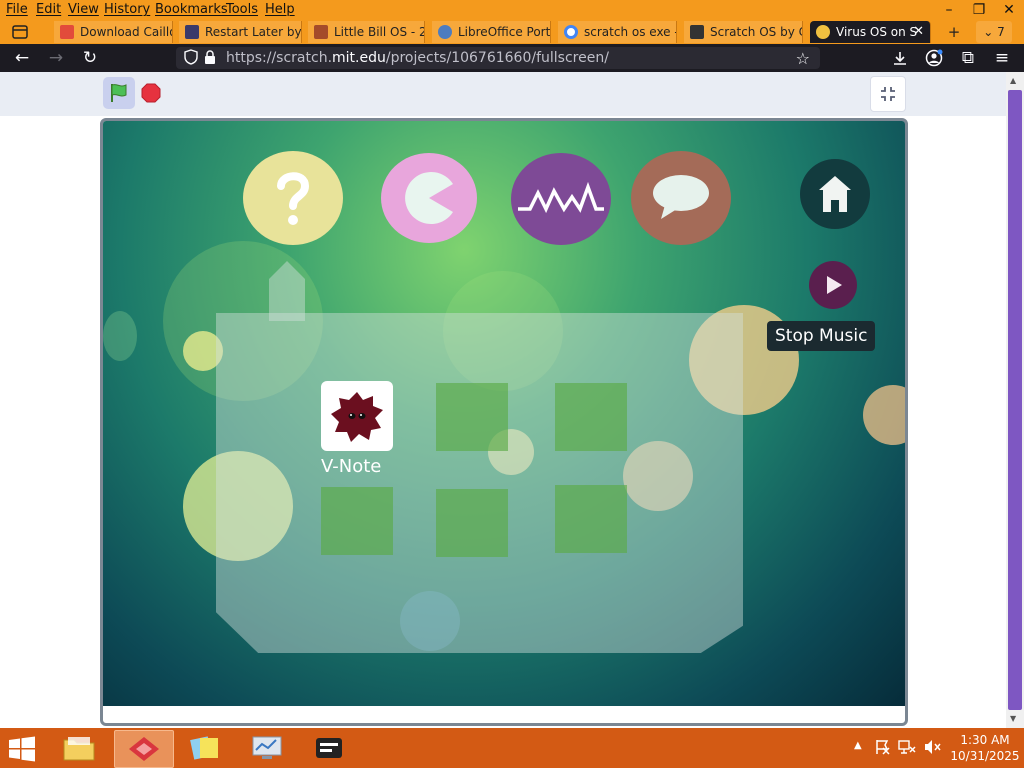  I want to click on extensions-button: ⧉, so click(968, 58).